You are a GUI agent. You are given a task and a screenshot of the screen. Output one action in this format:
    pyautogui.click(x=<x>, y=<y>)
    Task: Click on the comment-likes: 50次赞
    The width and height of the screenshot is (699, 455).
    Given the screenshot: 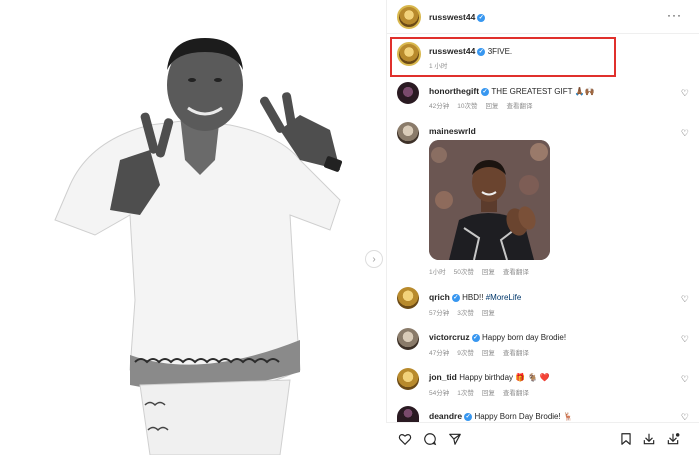 What is the action you would take?
    pyautogui.click(x=464, y=272)
    